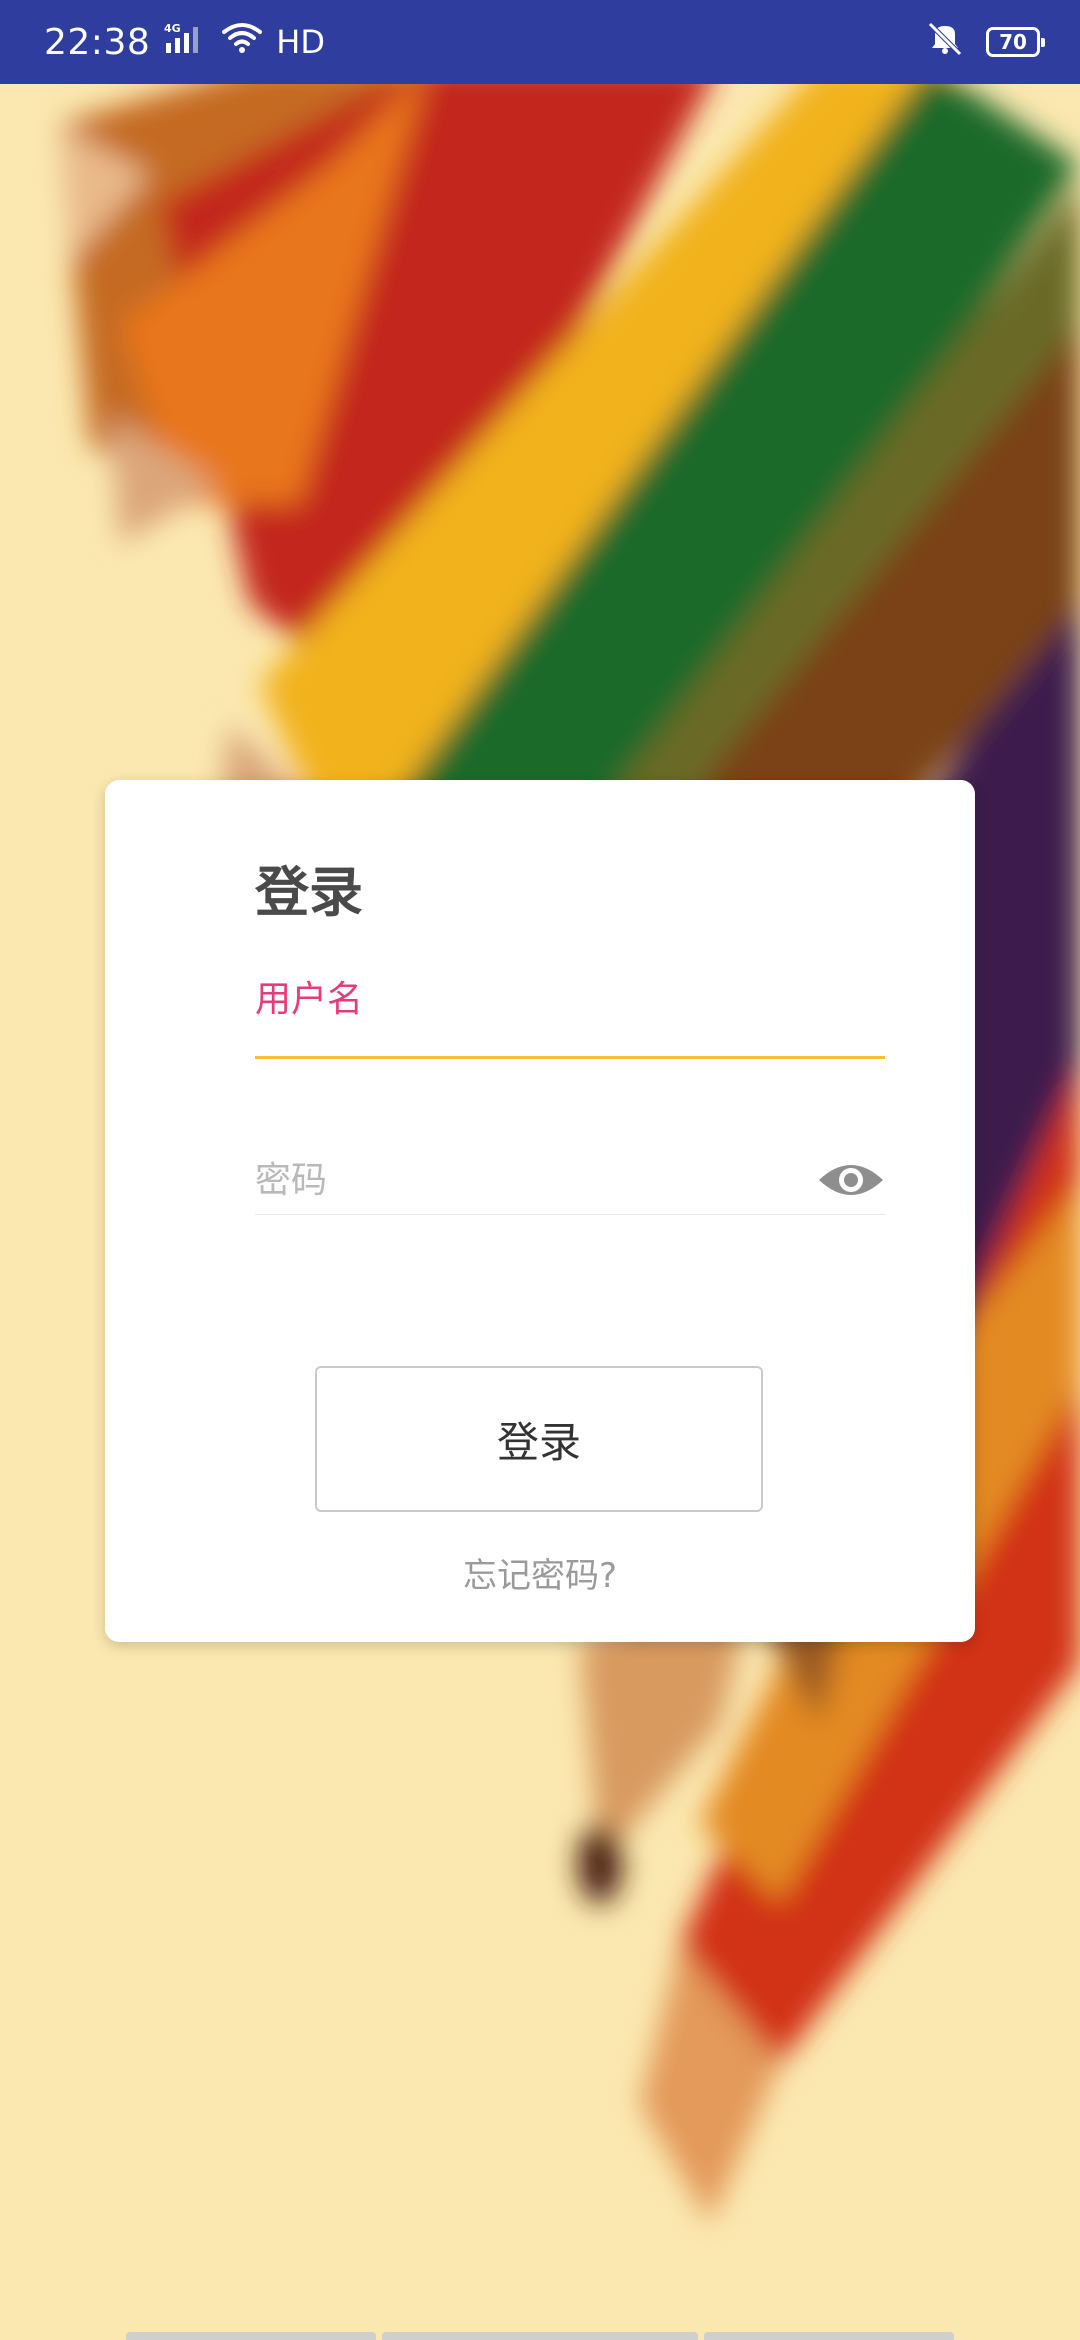 The image size is (1080, 2340). I want to click on status-time: 22:38, so click(97, 42).